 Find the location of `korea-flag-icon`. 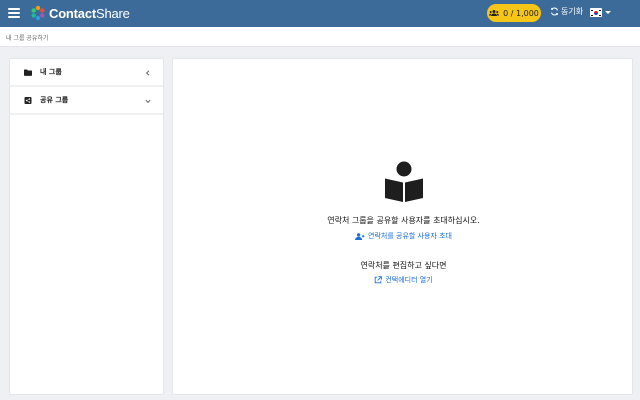

korea-flag-icon is located at coordinates (596, 12).